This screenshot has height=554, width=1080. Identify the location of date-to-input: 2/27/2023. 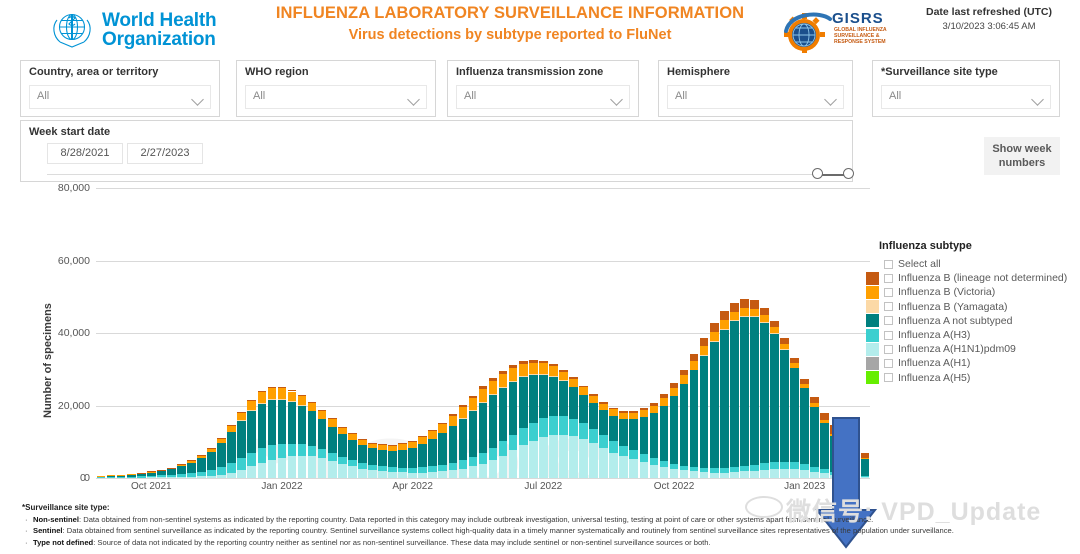
(165, 153).